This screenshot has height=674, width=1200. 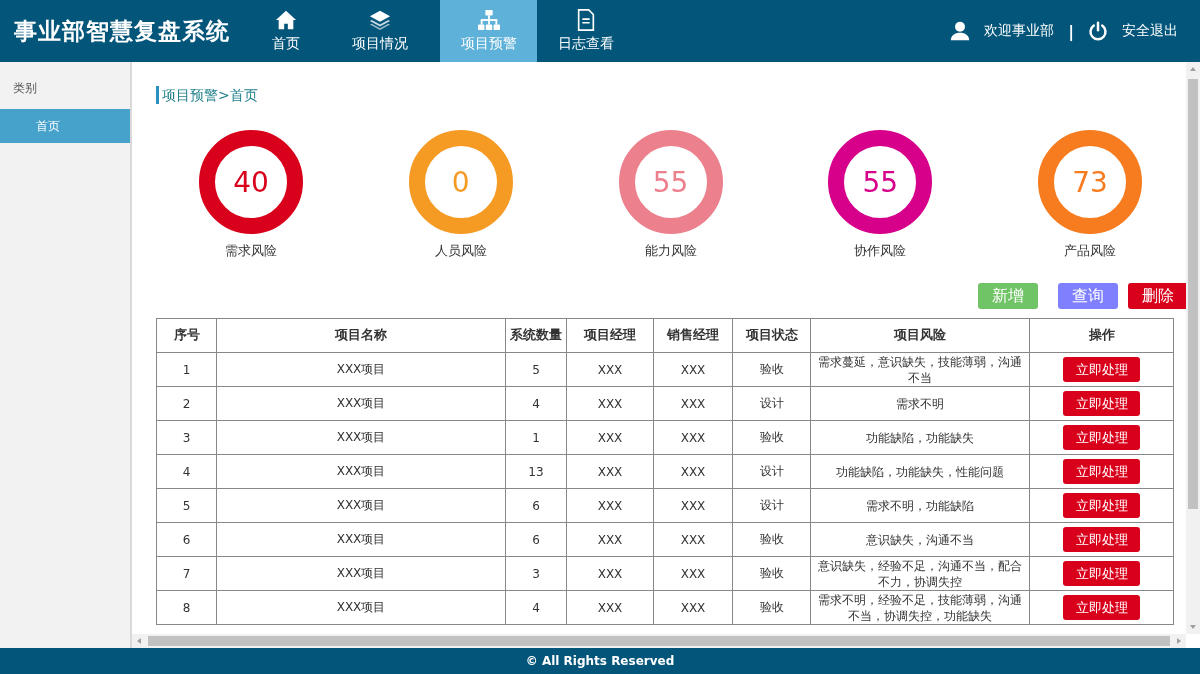 I want to click on user-icon, so click(x=960, y=31).